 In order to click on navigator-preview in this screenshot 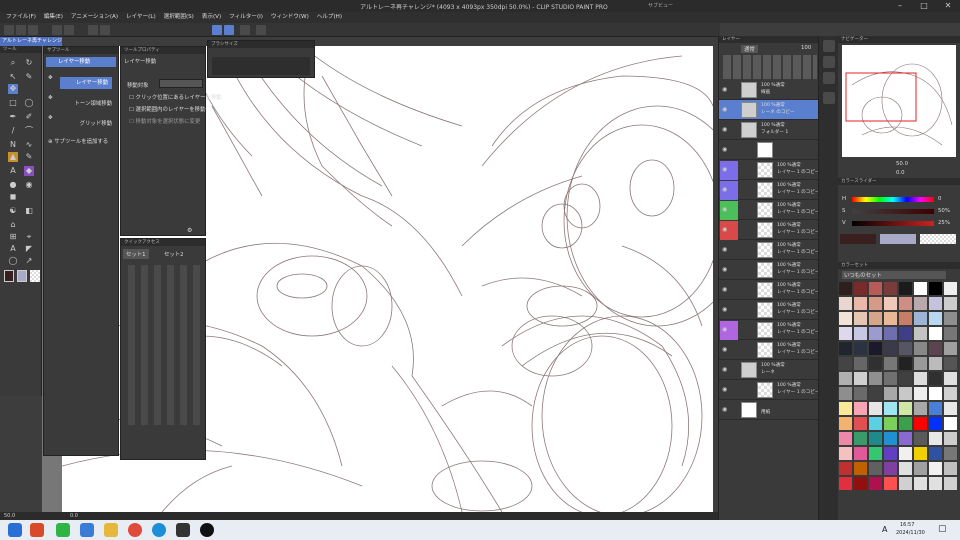, I will do `click(899, 101)`.